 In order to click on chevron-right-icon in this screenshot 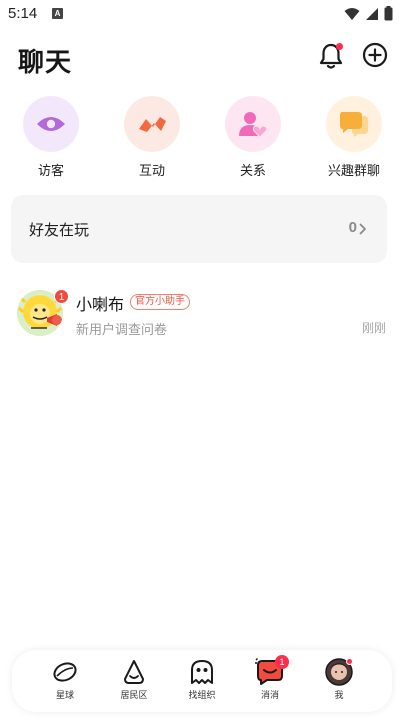, I will do `click(362, 229)`.